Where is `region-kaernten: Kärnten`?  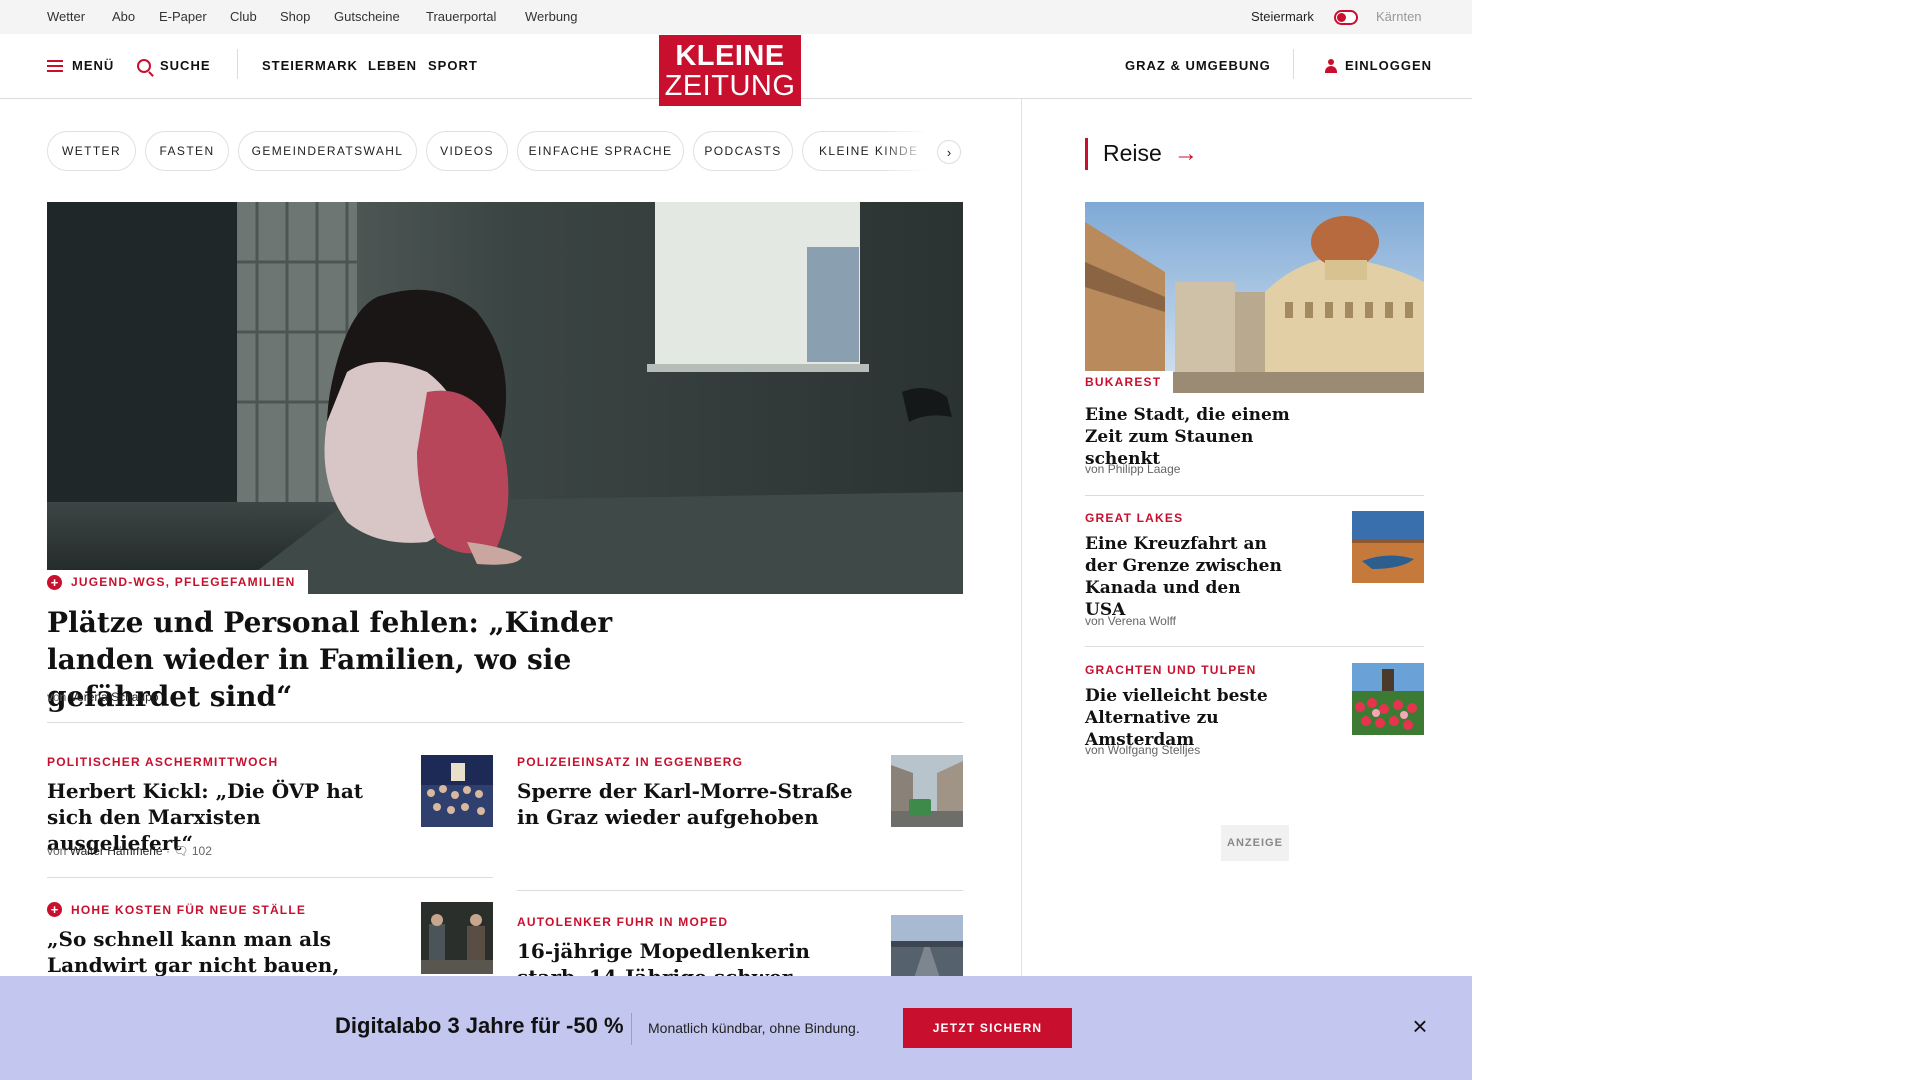 region-kaernten: Kärnten is located at coordinates (1399, 16).